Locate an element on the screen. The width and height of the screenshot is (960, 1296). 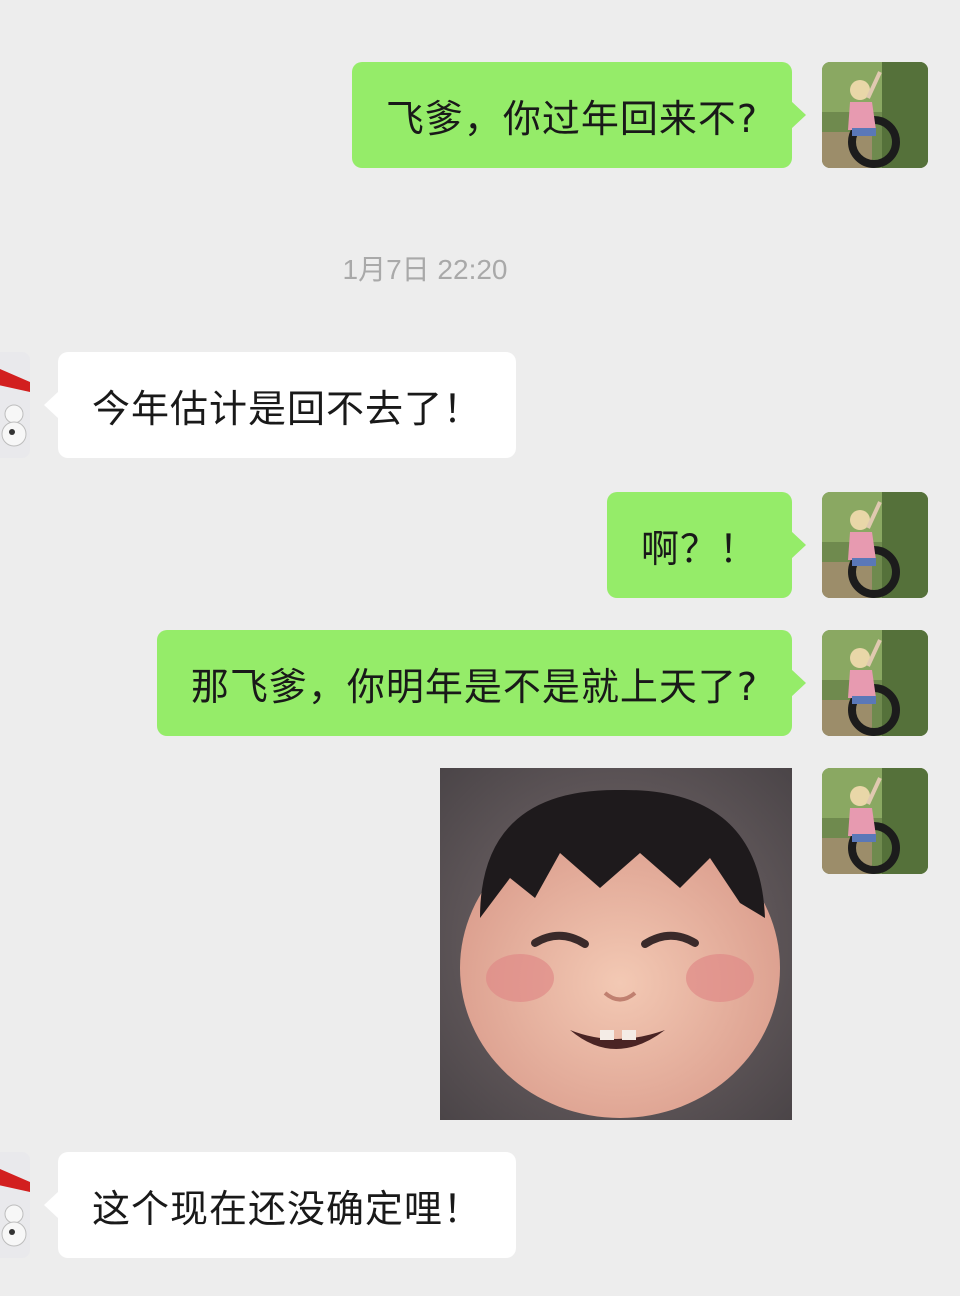
message-bubble-self: 啊？！ is located at coordinates (706, 545).